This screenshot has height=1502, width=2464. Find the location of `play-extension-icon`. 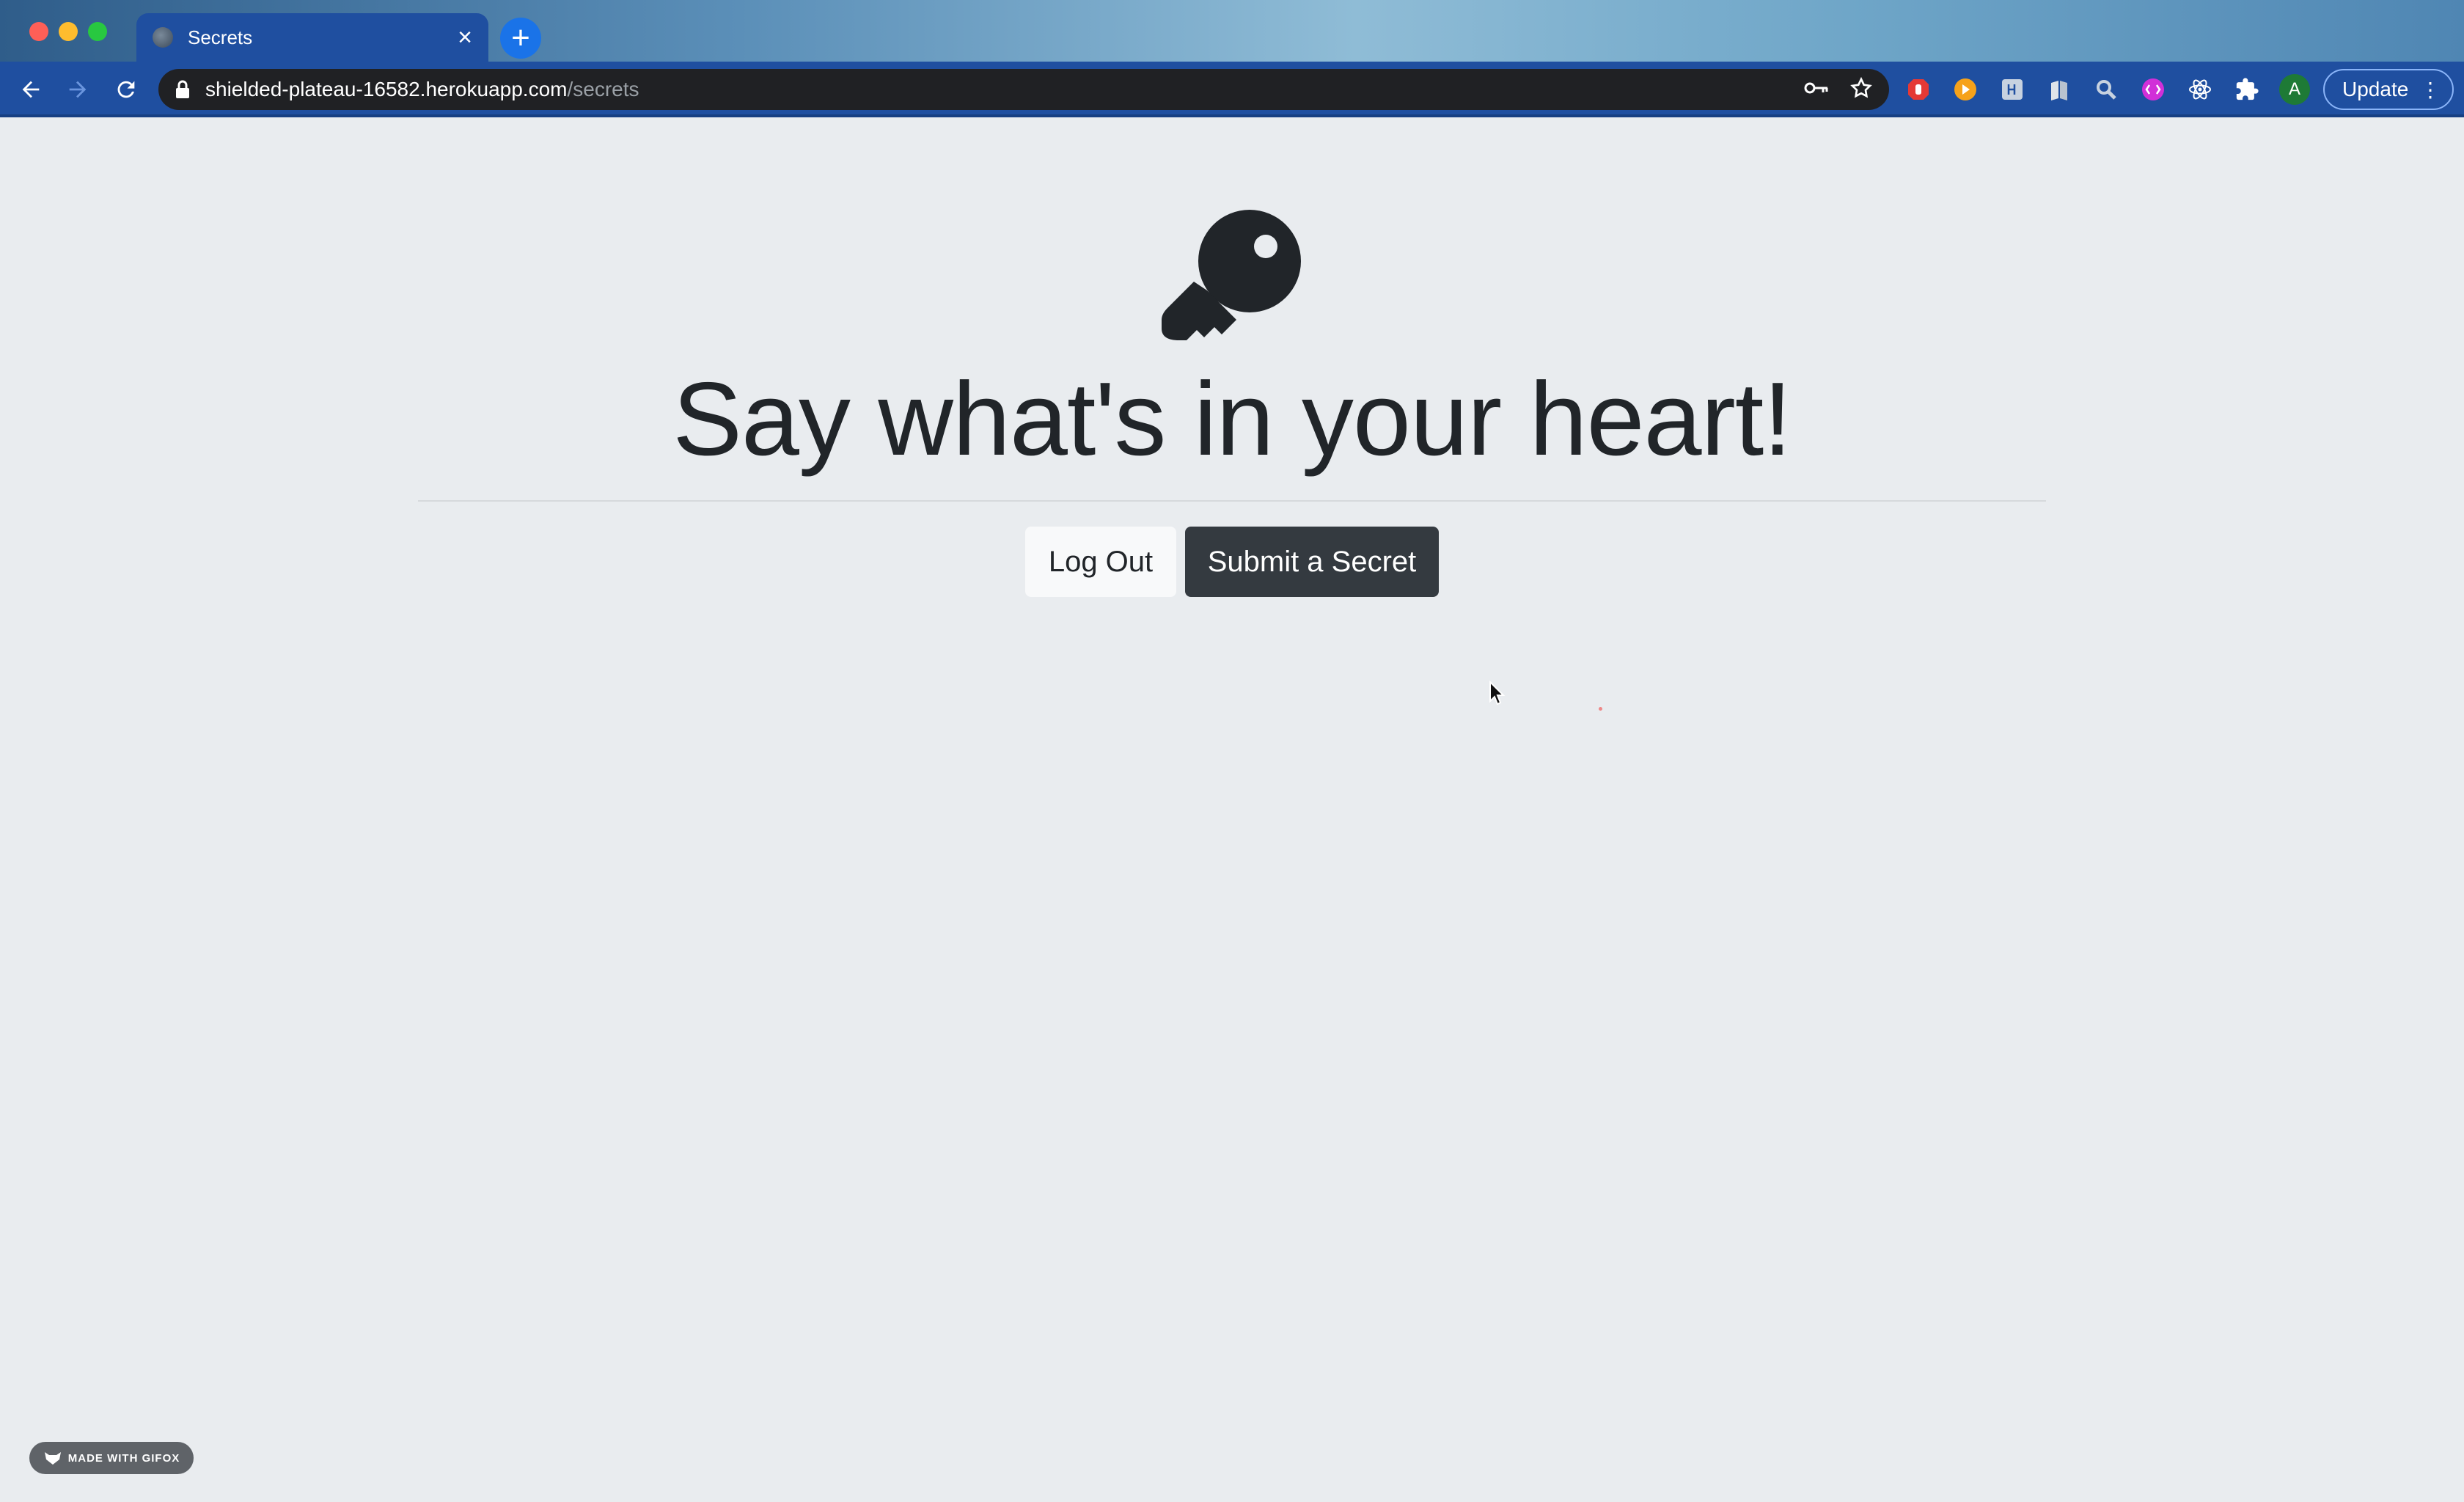

play-extension-icon is located at coordinates (1965, 90).